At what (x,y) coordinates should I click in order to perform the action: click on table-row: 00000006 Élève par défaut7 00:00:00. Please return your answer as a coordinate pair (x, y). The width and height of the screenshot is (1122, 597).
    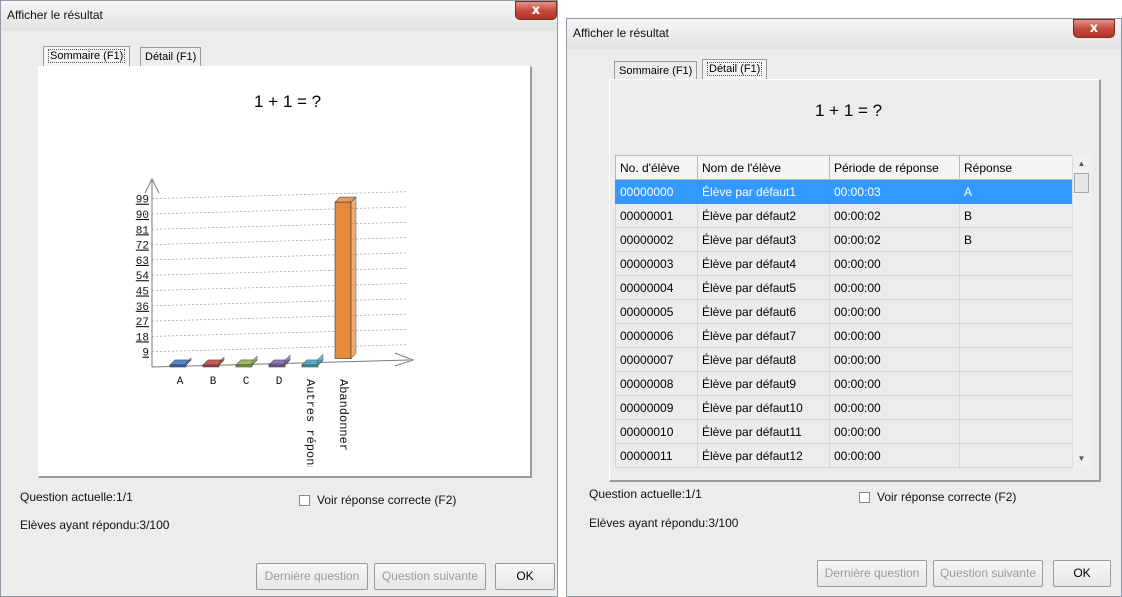
    Looking at the image, I should click on (844, 335).